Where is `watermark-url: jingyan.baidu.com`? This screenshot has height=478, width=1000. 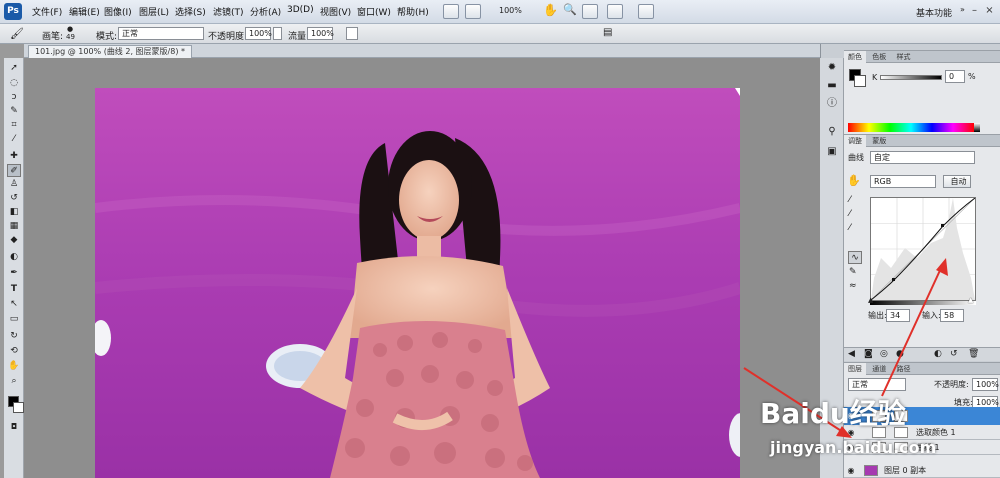 watermark-url: jingyan.baidu.com is located at coordinates (853, 447).